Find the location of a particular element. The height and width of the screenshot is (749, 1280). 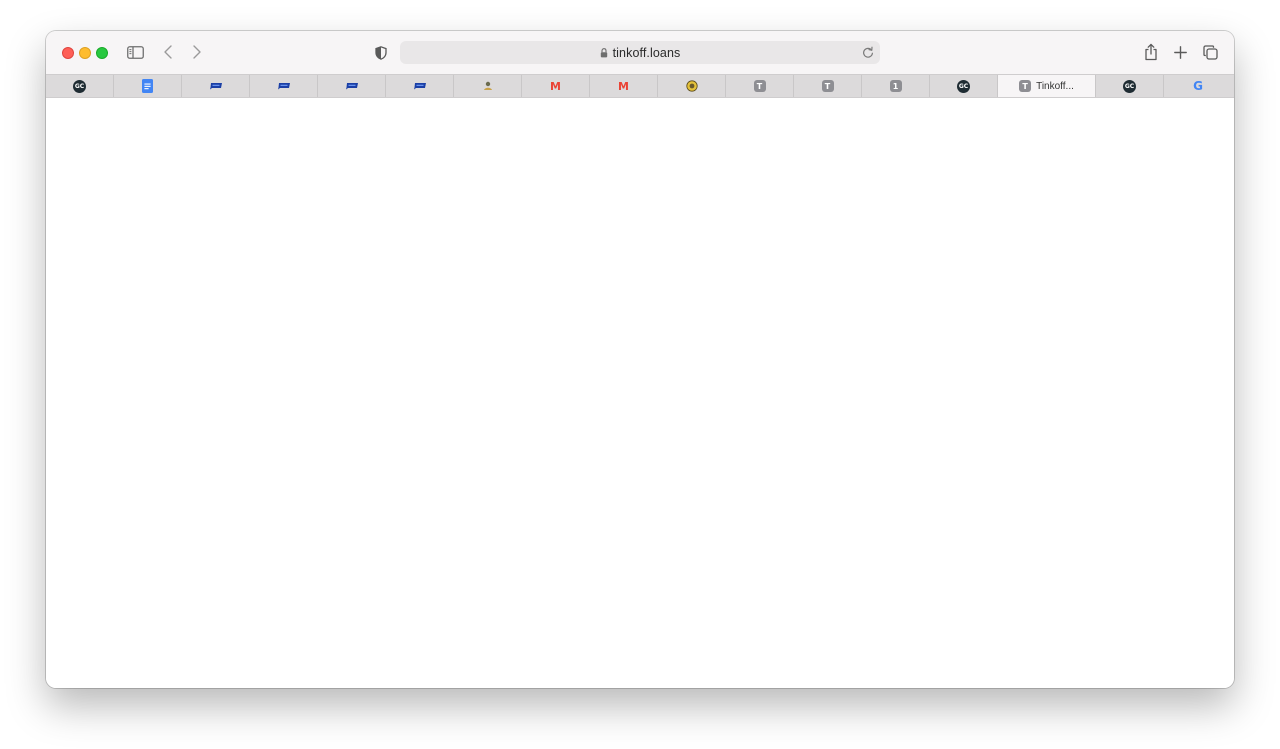

tab-gc-2: GC is located at coordinates (964, 86).